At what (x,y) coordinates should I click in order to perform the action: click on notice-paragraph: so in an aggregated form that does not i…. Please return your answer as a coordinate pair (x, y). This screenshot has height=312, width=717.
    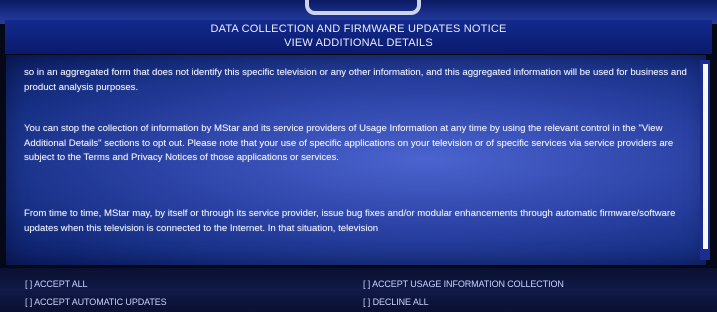
    Looking at the image, I should click on (355, 80).